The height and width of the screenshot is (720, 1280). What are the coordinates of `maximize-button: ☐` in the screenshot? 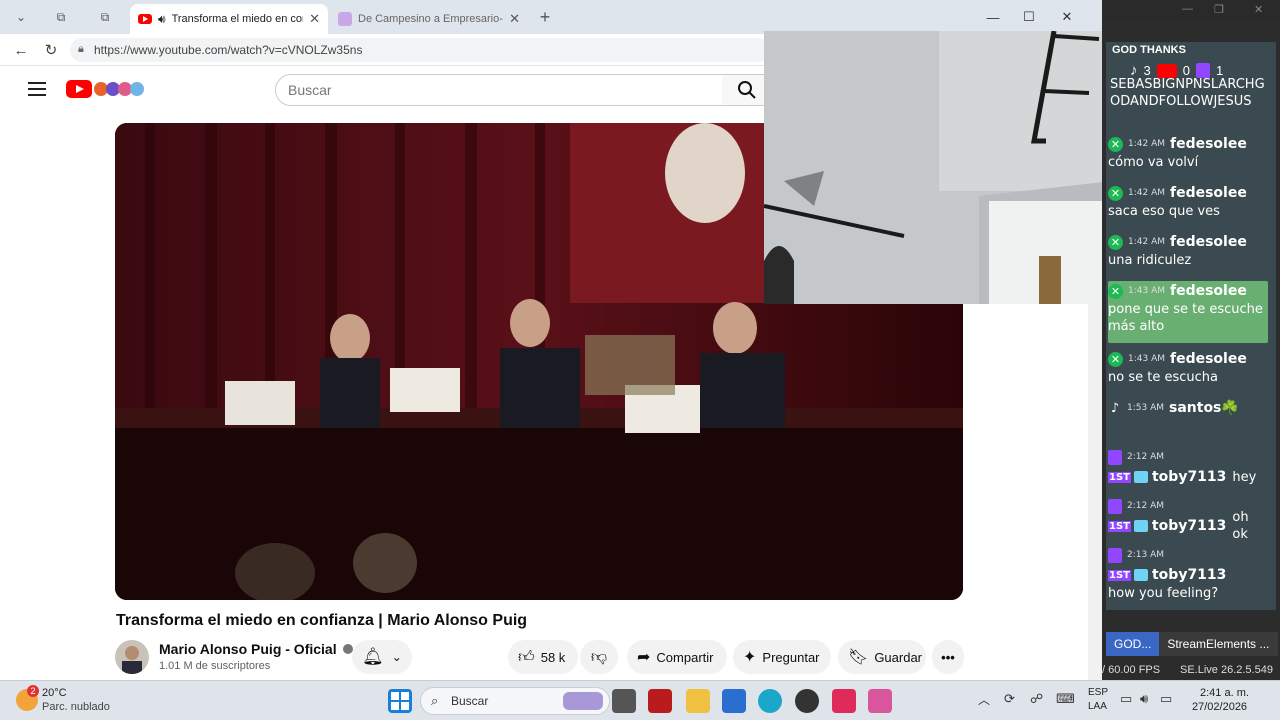 It's located at (1029, 17).